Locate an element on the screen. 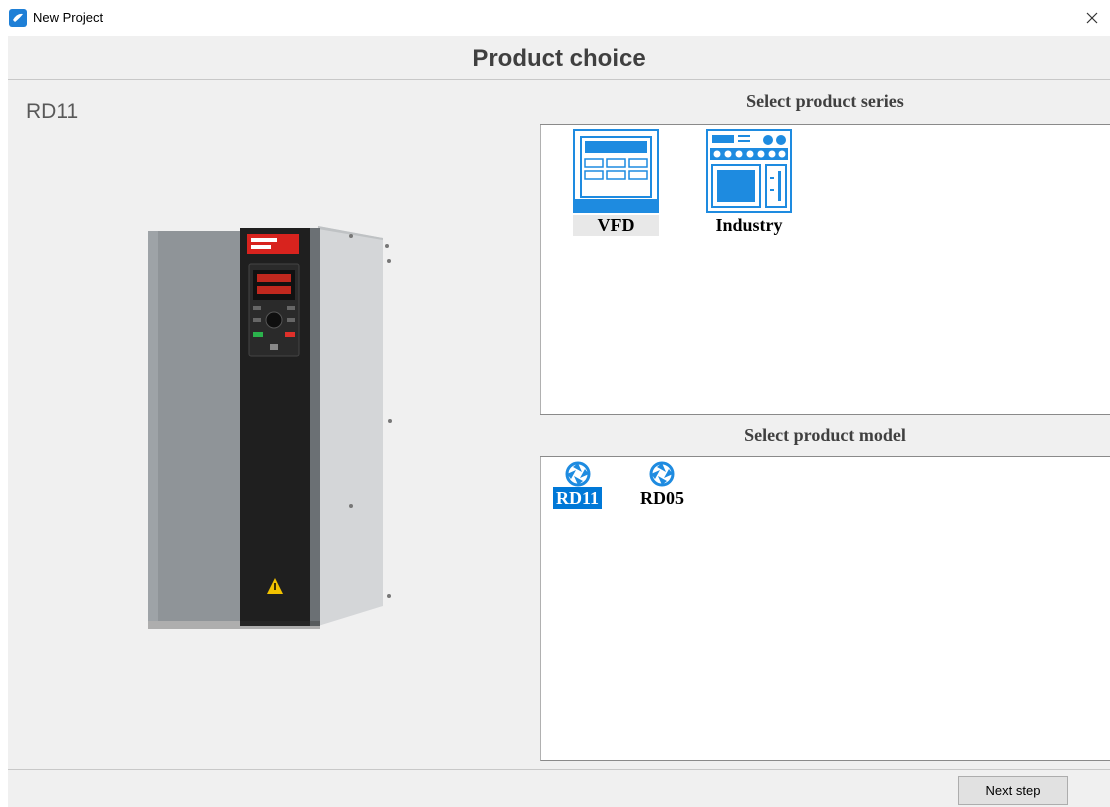  model-section-title: Select product model is located at coordinates (825, 435).